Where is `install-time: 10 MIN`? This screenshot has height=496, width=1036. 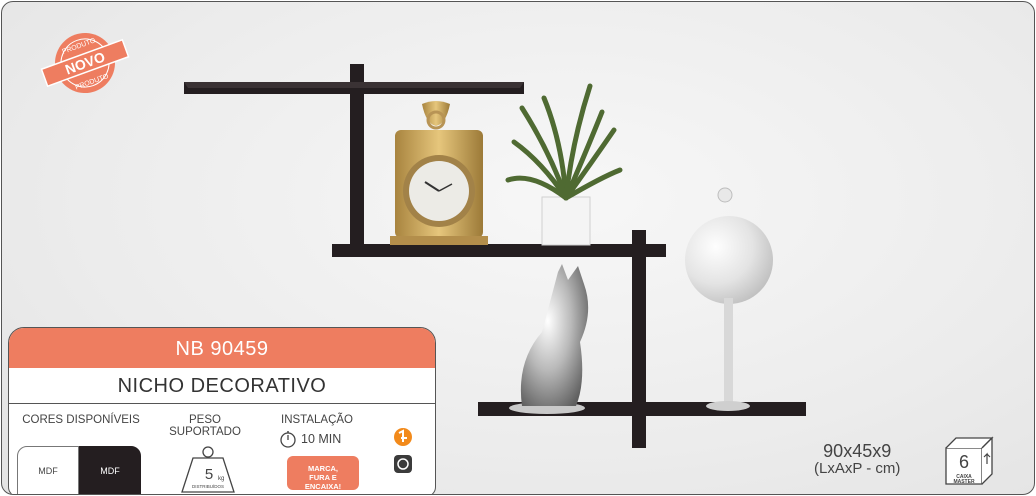
install-time: 10 MIN is located at coordinates (321, 439).